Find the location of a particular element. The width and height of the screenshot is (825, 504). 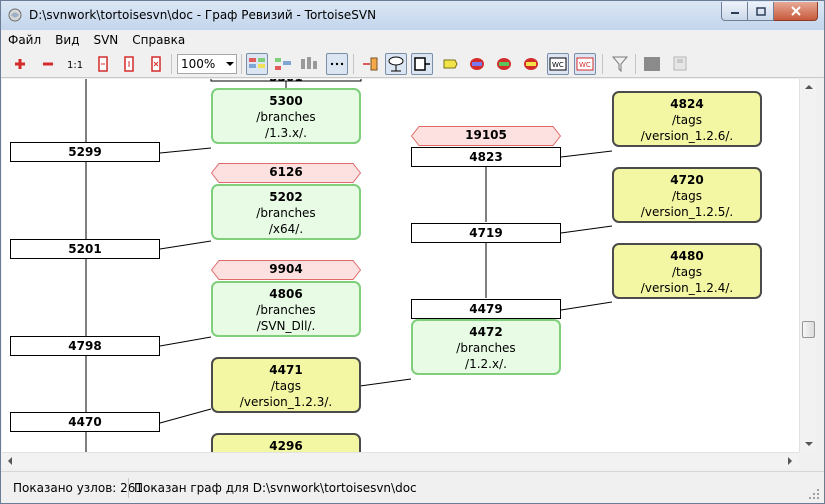

overview-window-icon is located at coordinates (680, 63).